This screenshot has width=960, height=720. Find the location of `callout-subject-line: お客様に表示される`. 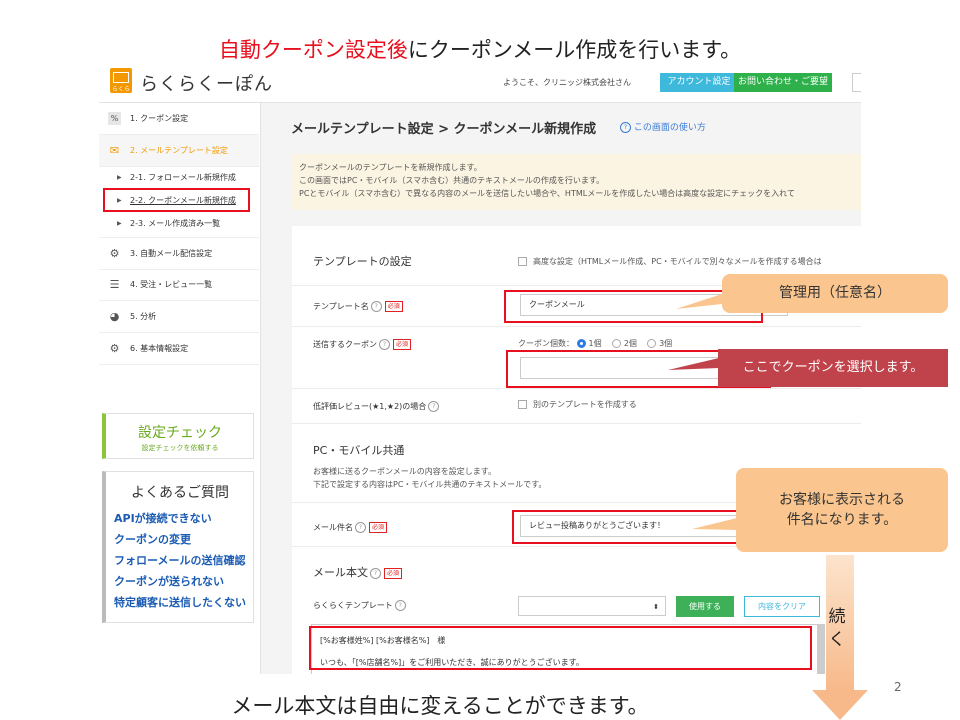

callout-subject-line: お客様に表示される is located at coordinates (842, 500).